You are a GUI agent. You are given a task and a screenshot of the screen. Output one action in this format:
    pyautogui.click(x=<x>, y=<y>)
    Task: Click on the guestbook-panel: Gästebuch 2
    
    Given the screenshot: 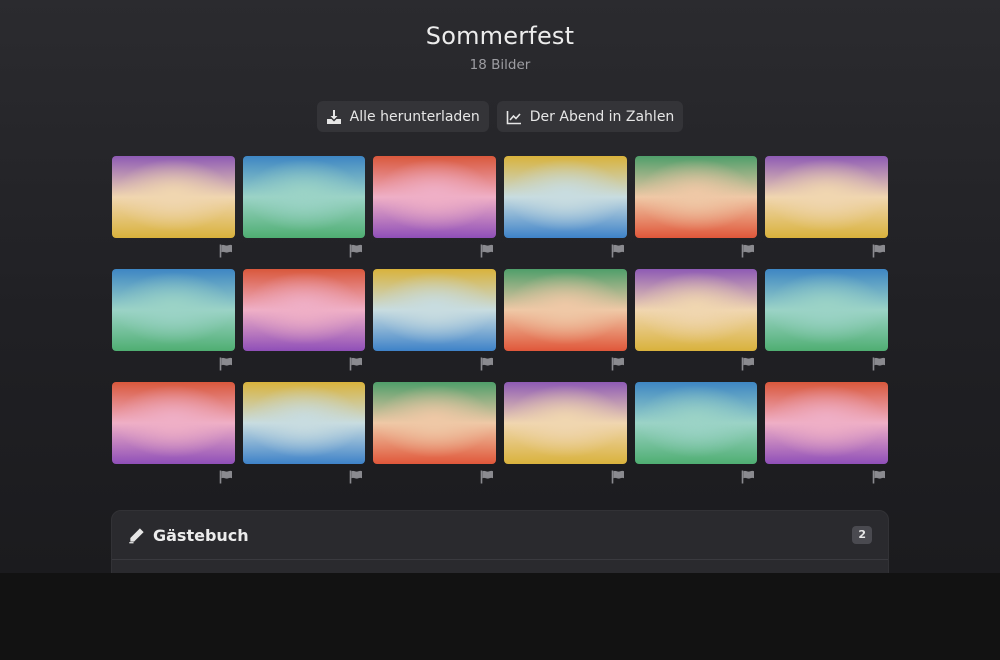 What is the action you would take?
    pyautogui.click(x=500, y=541)
    